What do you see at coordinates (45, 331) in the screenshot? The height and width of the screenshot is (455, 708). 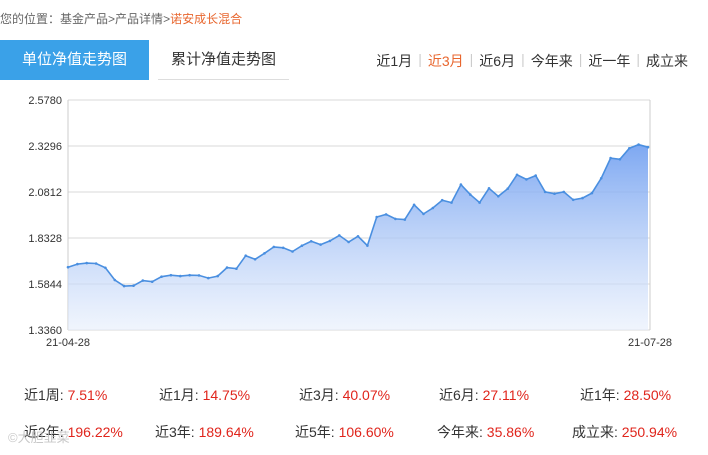 I see `y-tick-label: 1.3360` at bounding box center [45, 331].